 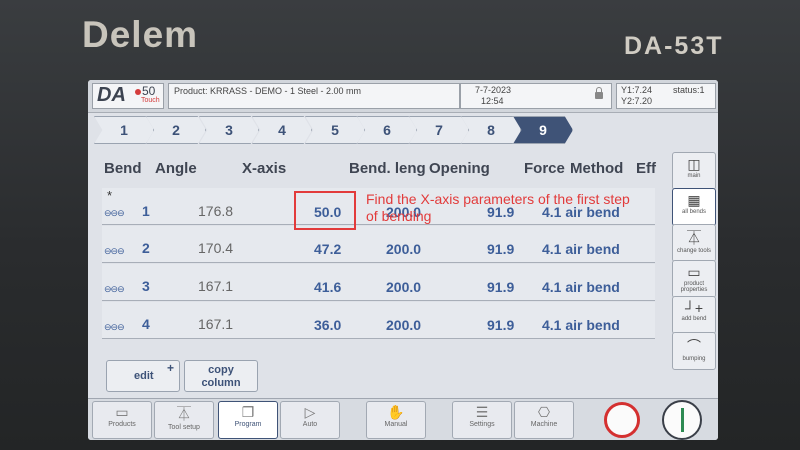 What do you see at coordinates (694, 315) in the screenshot?
I see `add-bend-button: ┘+ add bend` at bounding box center [694, 315].